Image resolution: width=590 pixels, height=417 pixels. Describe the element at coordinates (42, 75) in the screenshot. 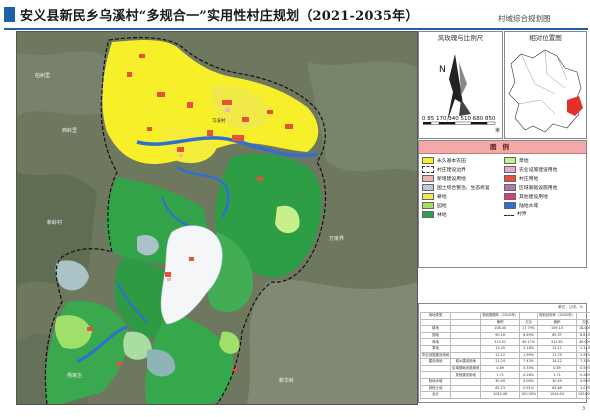

I see `place-label: 柏树里` at that location.